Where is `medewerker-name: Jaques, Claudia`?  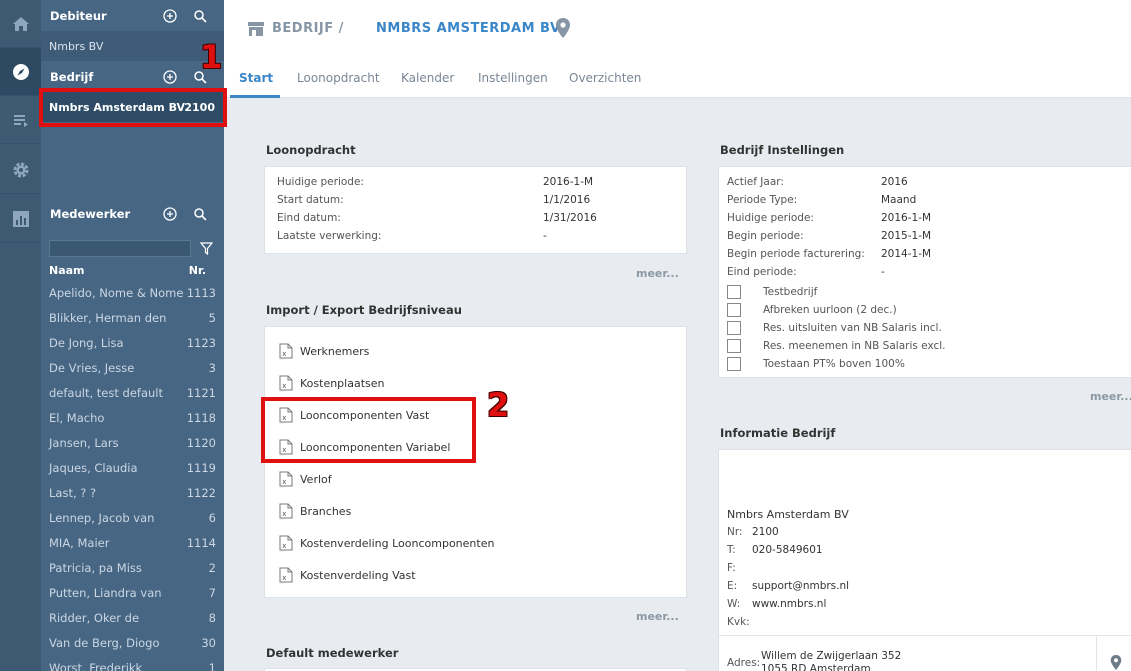 medewerker-name: Jaques, Claudia is located at coordinates (93, 468).